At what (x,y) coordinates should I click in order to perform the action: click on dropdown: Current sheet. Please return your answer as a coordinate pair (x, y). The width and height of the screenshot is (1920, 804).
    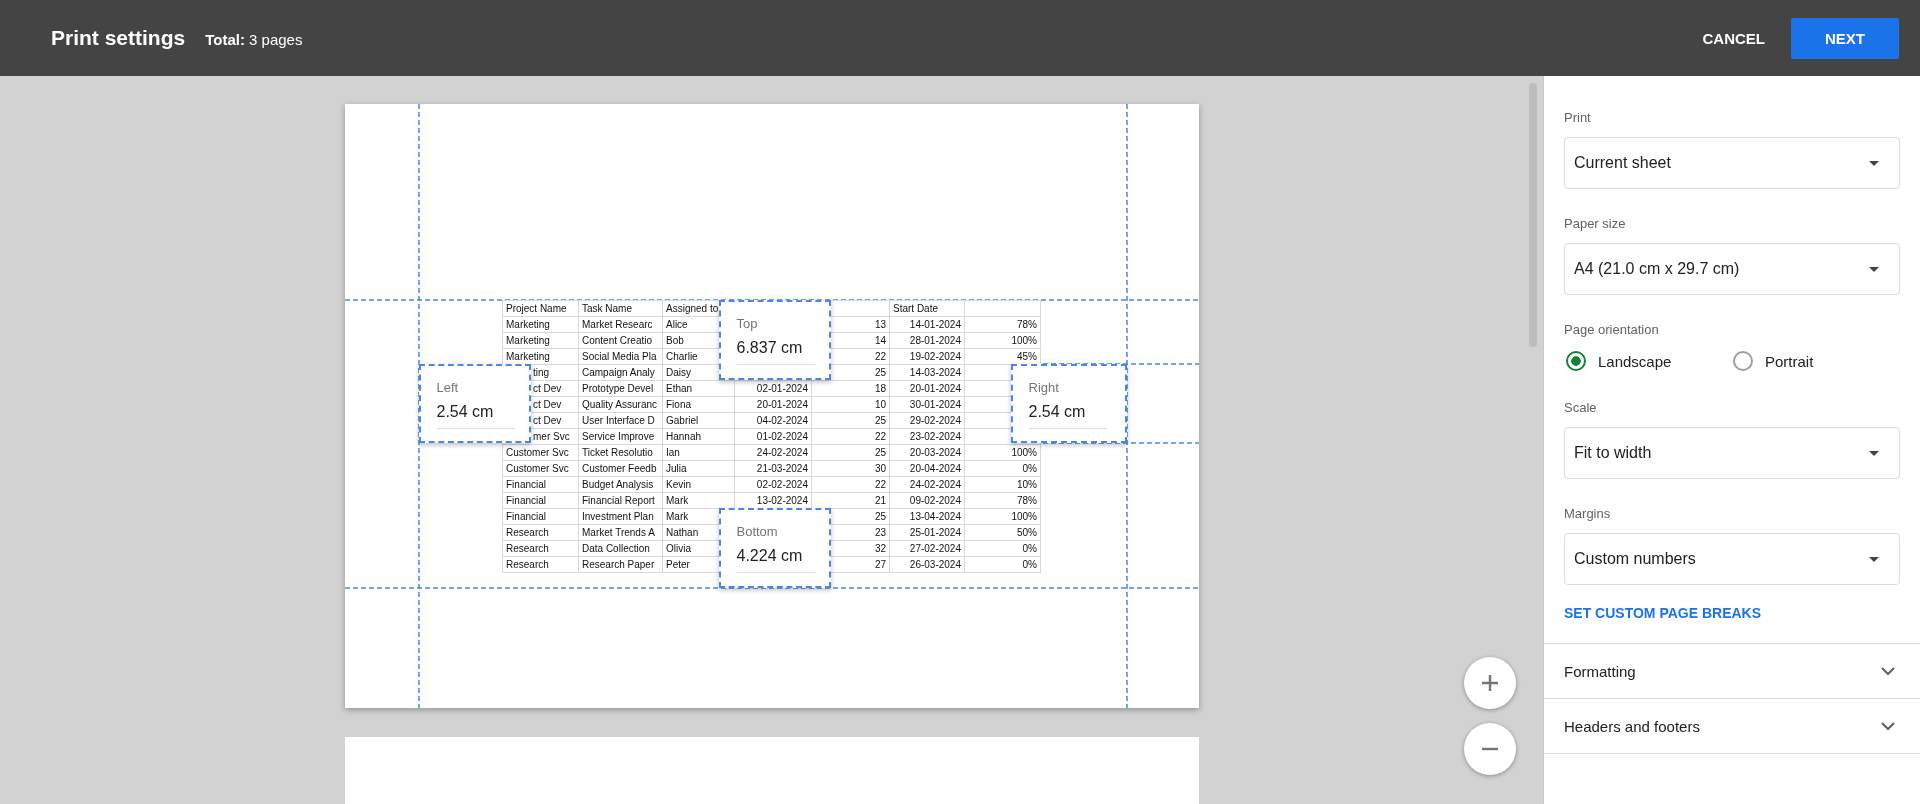
    Looking at the image, I should click on (1732, 163).